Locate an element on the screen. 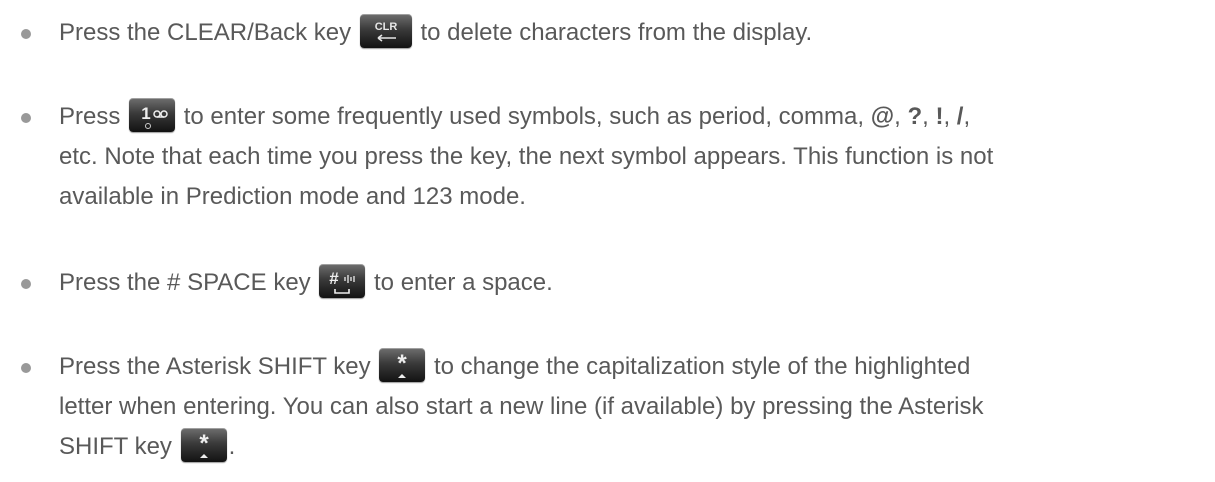 This screenshot has width=1215, height=482. text-line: SHIFT key * . is located at coordinates (629, 447).